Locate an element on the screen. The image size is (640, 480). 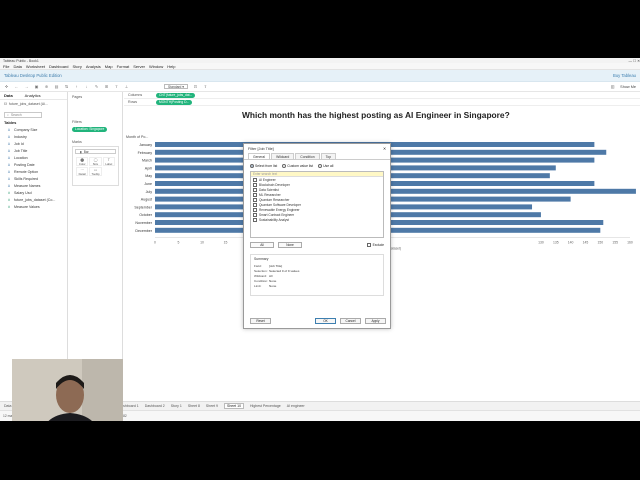
field-item: A Remote Option is located at coordinates (37, 171).